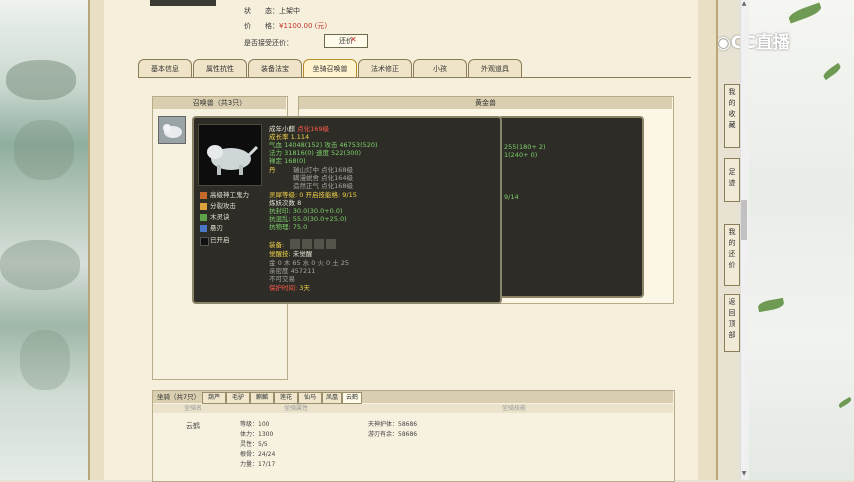  I want to click on mp-value: 法力 31816, so click(287, 153).